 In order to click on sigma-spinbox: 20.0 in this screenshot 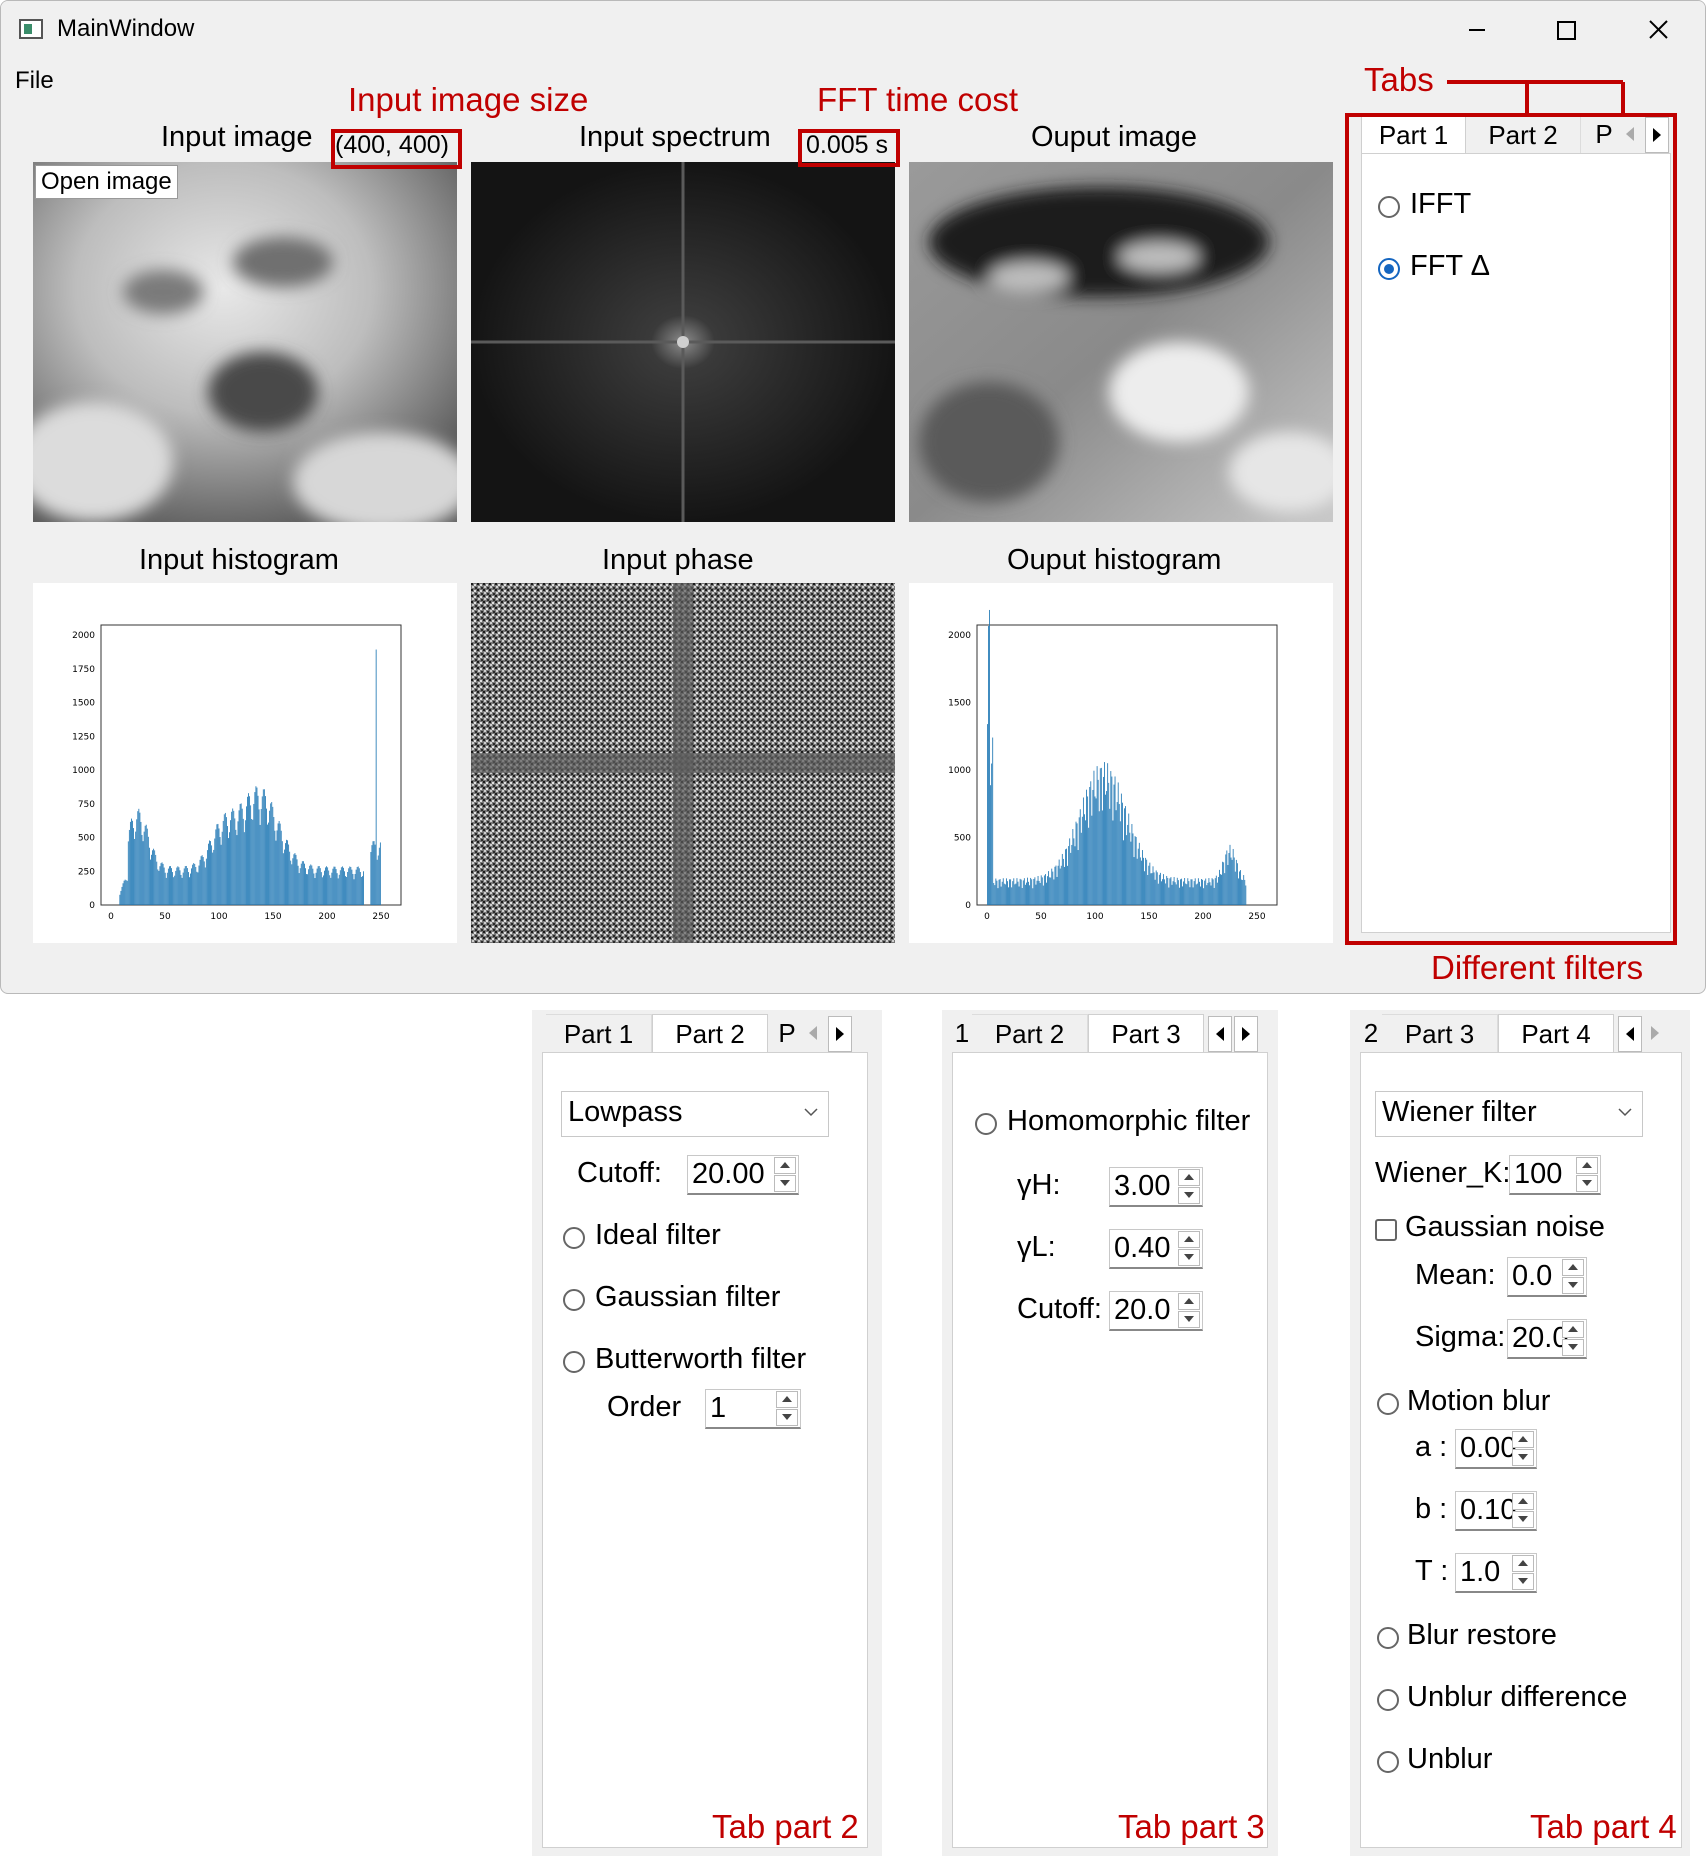, I will do `click(1547, 1339)`.